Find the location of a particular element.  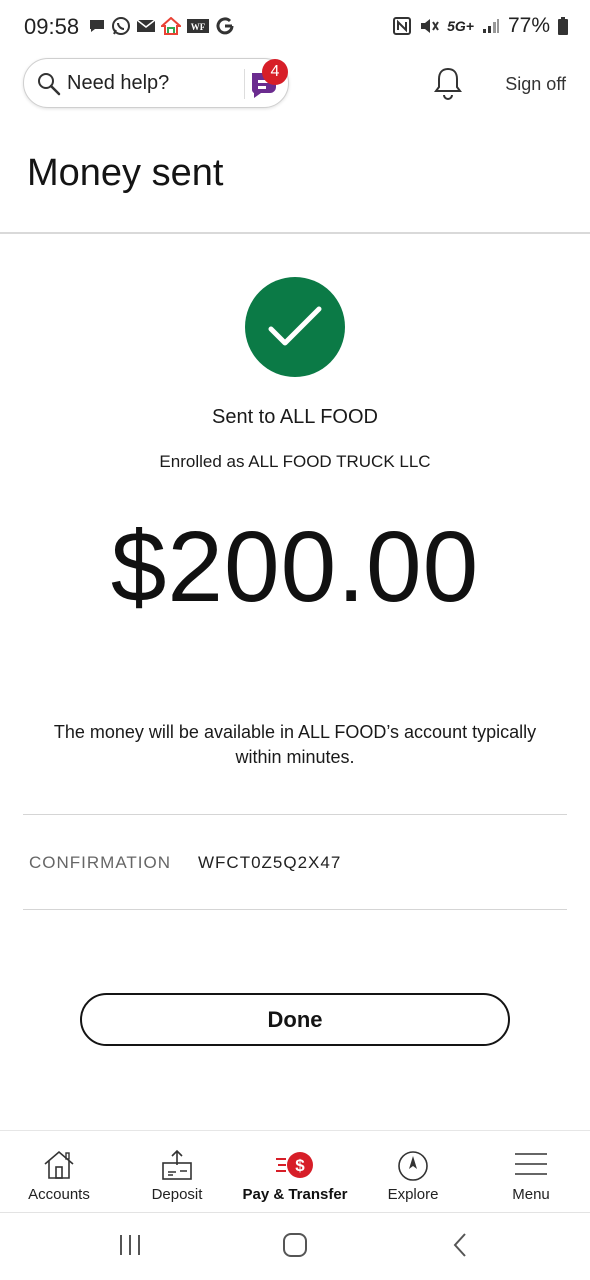

mute-icon is located at coordinates (430, 26).